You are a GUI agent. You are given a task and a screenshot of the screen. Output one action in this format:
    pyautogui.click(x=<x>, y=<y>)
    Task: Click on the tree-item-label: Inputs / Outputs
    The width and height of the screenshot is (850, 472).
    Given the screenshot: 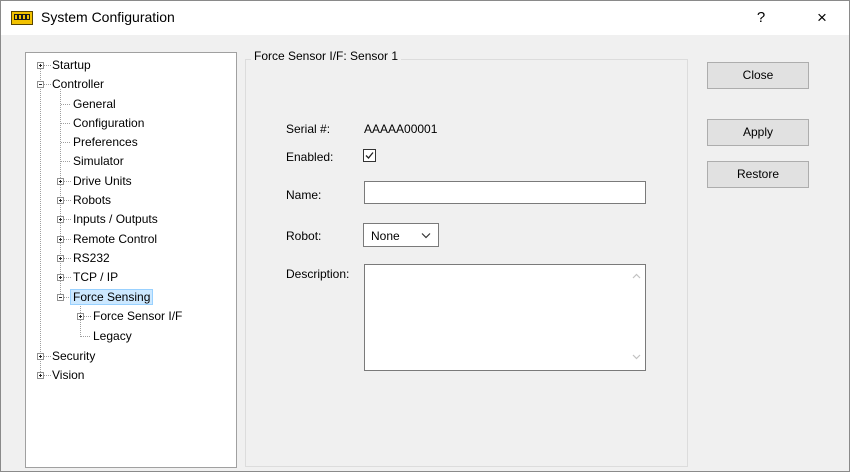 What is the action you would take?
    pyautogui.click(x=115, y=219)
    